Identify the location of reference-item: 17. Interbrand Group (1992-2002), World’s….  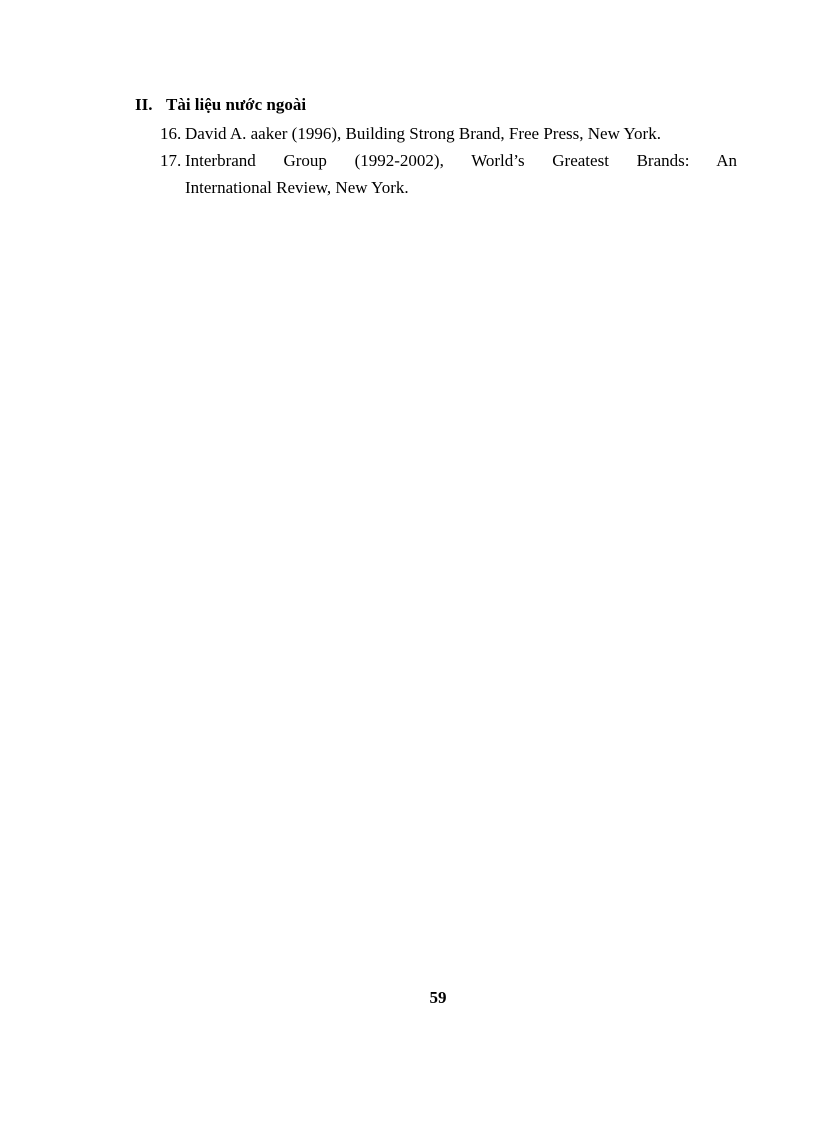
(448, 174).